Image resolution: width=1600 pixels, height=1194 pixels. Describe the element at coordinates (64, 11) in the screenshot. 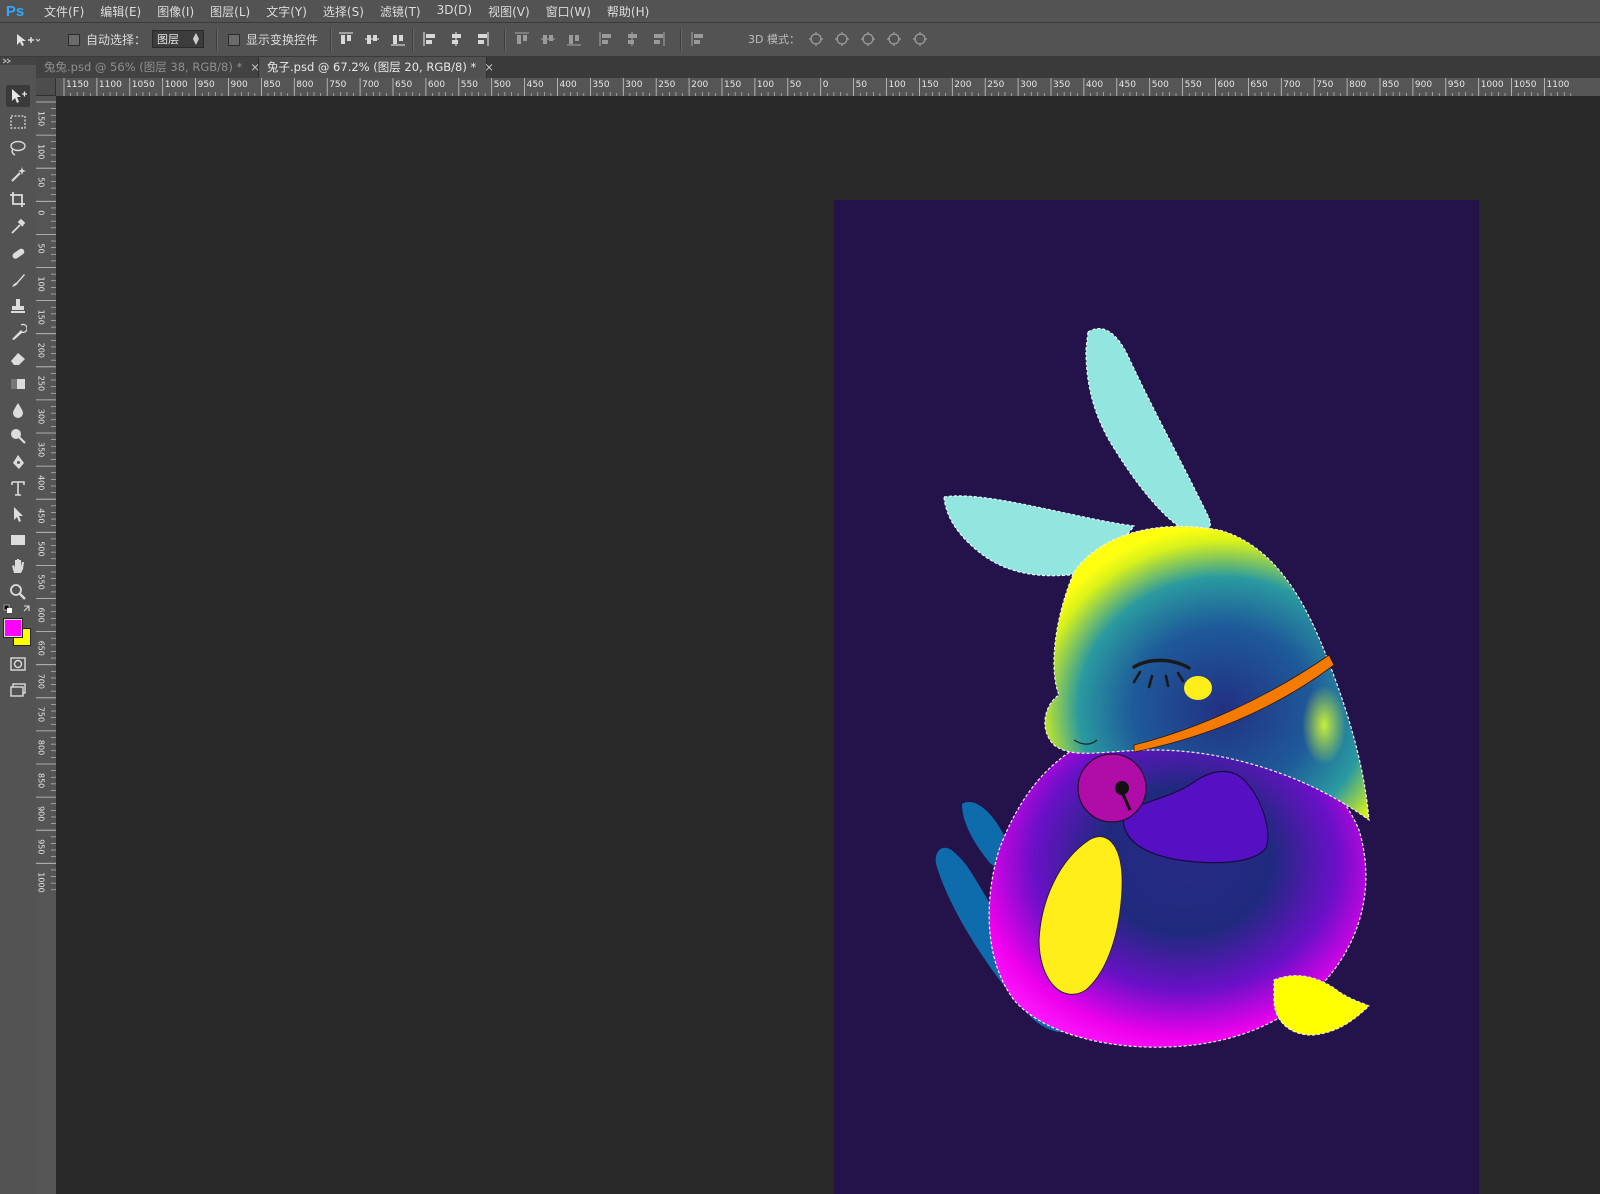

I see `menu-item: 文件(F)` at that location.